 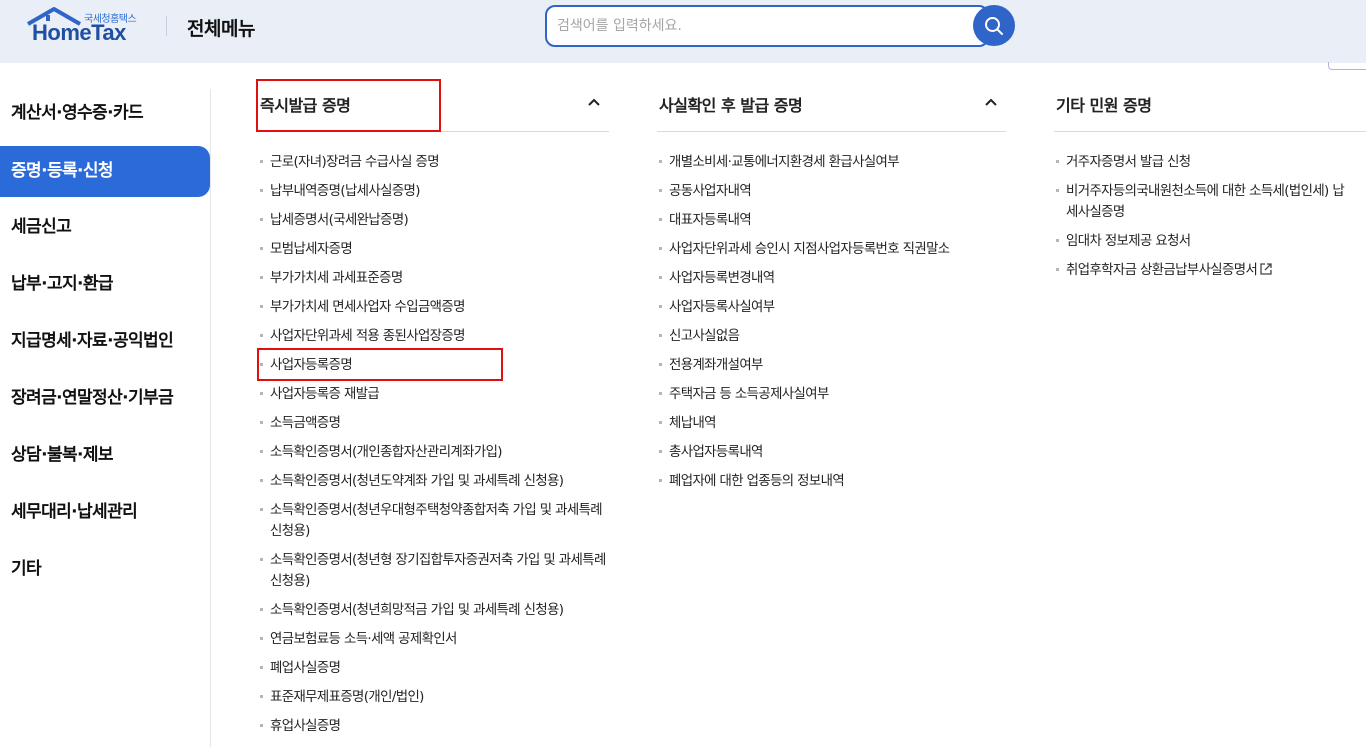 What do you see at coordinates (433, 278) in the screenshot?
I see `list-item: 부가가치세 과세표준증명` at bounding box center [433, 278].